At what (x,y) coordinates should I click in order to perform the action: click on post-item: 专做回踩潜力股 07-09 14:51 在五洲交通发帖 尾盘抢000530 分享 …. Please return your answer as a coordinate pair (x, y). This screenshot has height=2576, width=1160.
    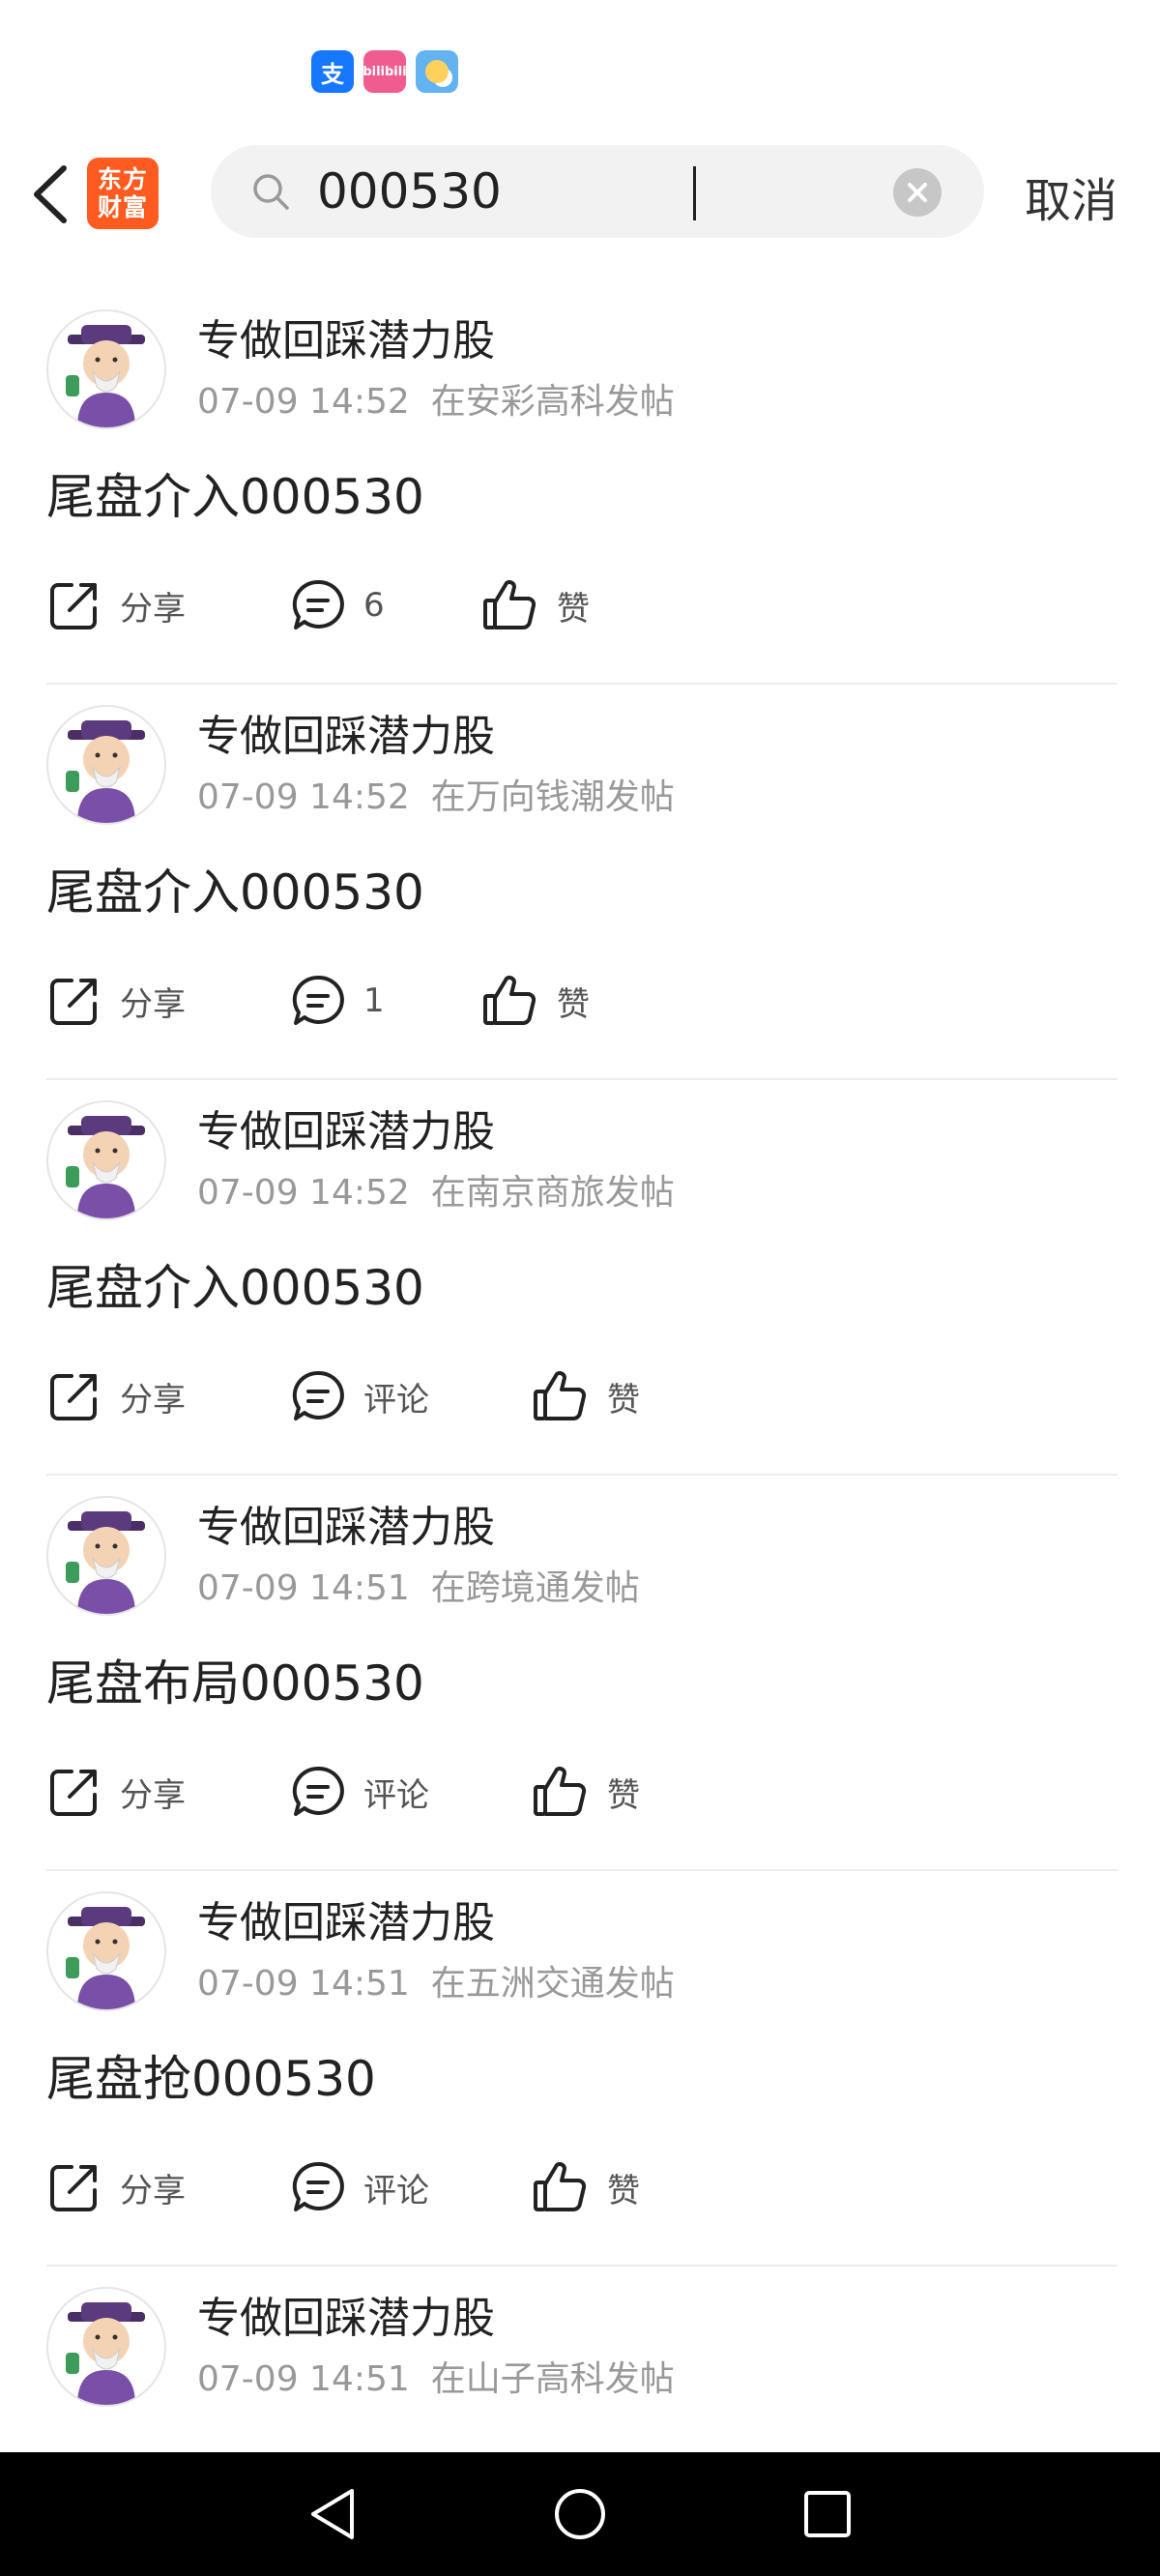
    Looking at the image, I should click on (581, 2069).